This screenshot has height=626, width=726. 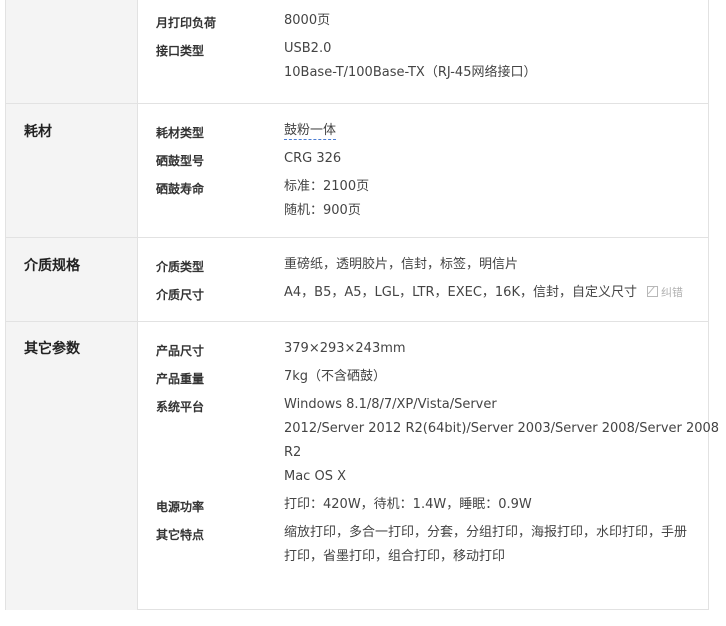 What do you see at coordinates (180, 133) in the screenshot?
I see `spec-key: 耗材类型` at bounding box center [180, 133].